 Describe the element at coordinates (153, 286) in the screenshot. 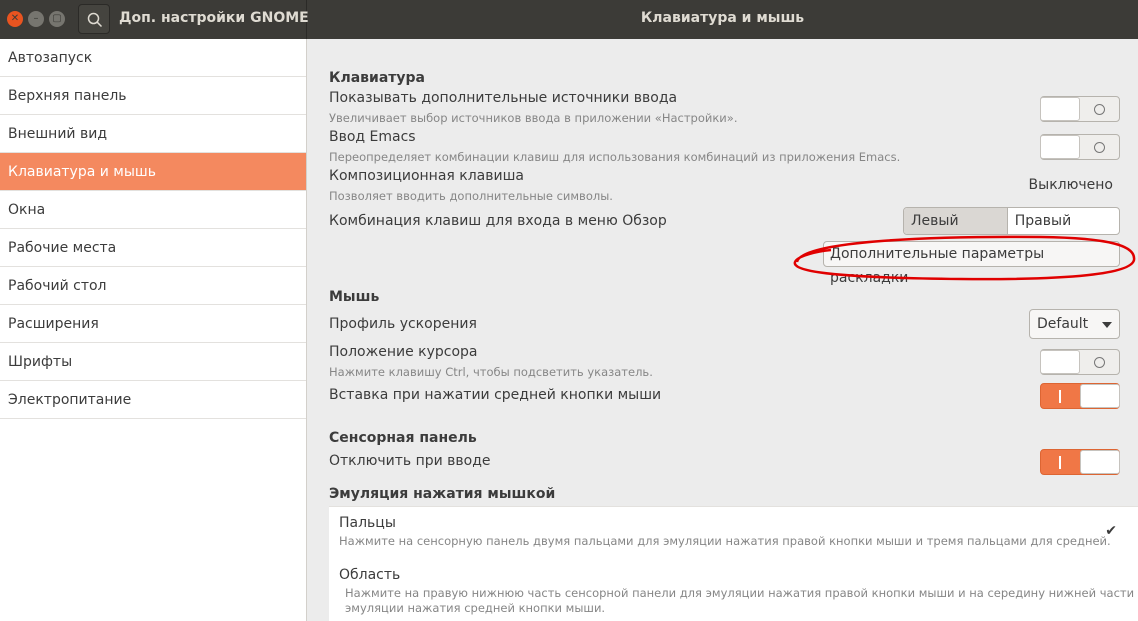

I see `sidebar-item-desktop: Рабочий стол` at that location.